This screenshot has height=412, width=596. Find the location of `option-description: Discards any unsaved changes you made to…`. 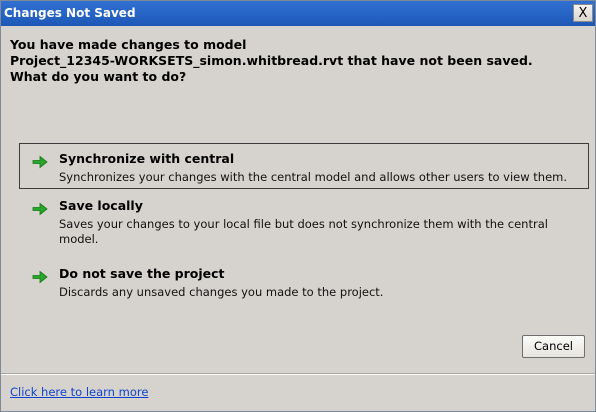

option-description: Discards any unsaved changes you made to… is located at coordinates (221, 292).